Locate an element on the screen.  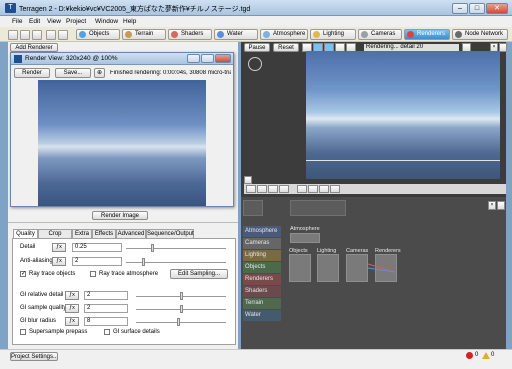
supersample-prepass-checkbox is located at coordinates (23, 332).